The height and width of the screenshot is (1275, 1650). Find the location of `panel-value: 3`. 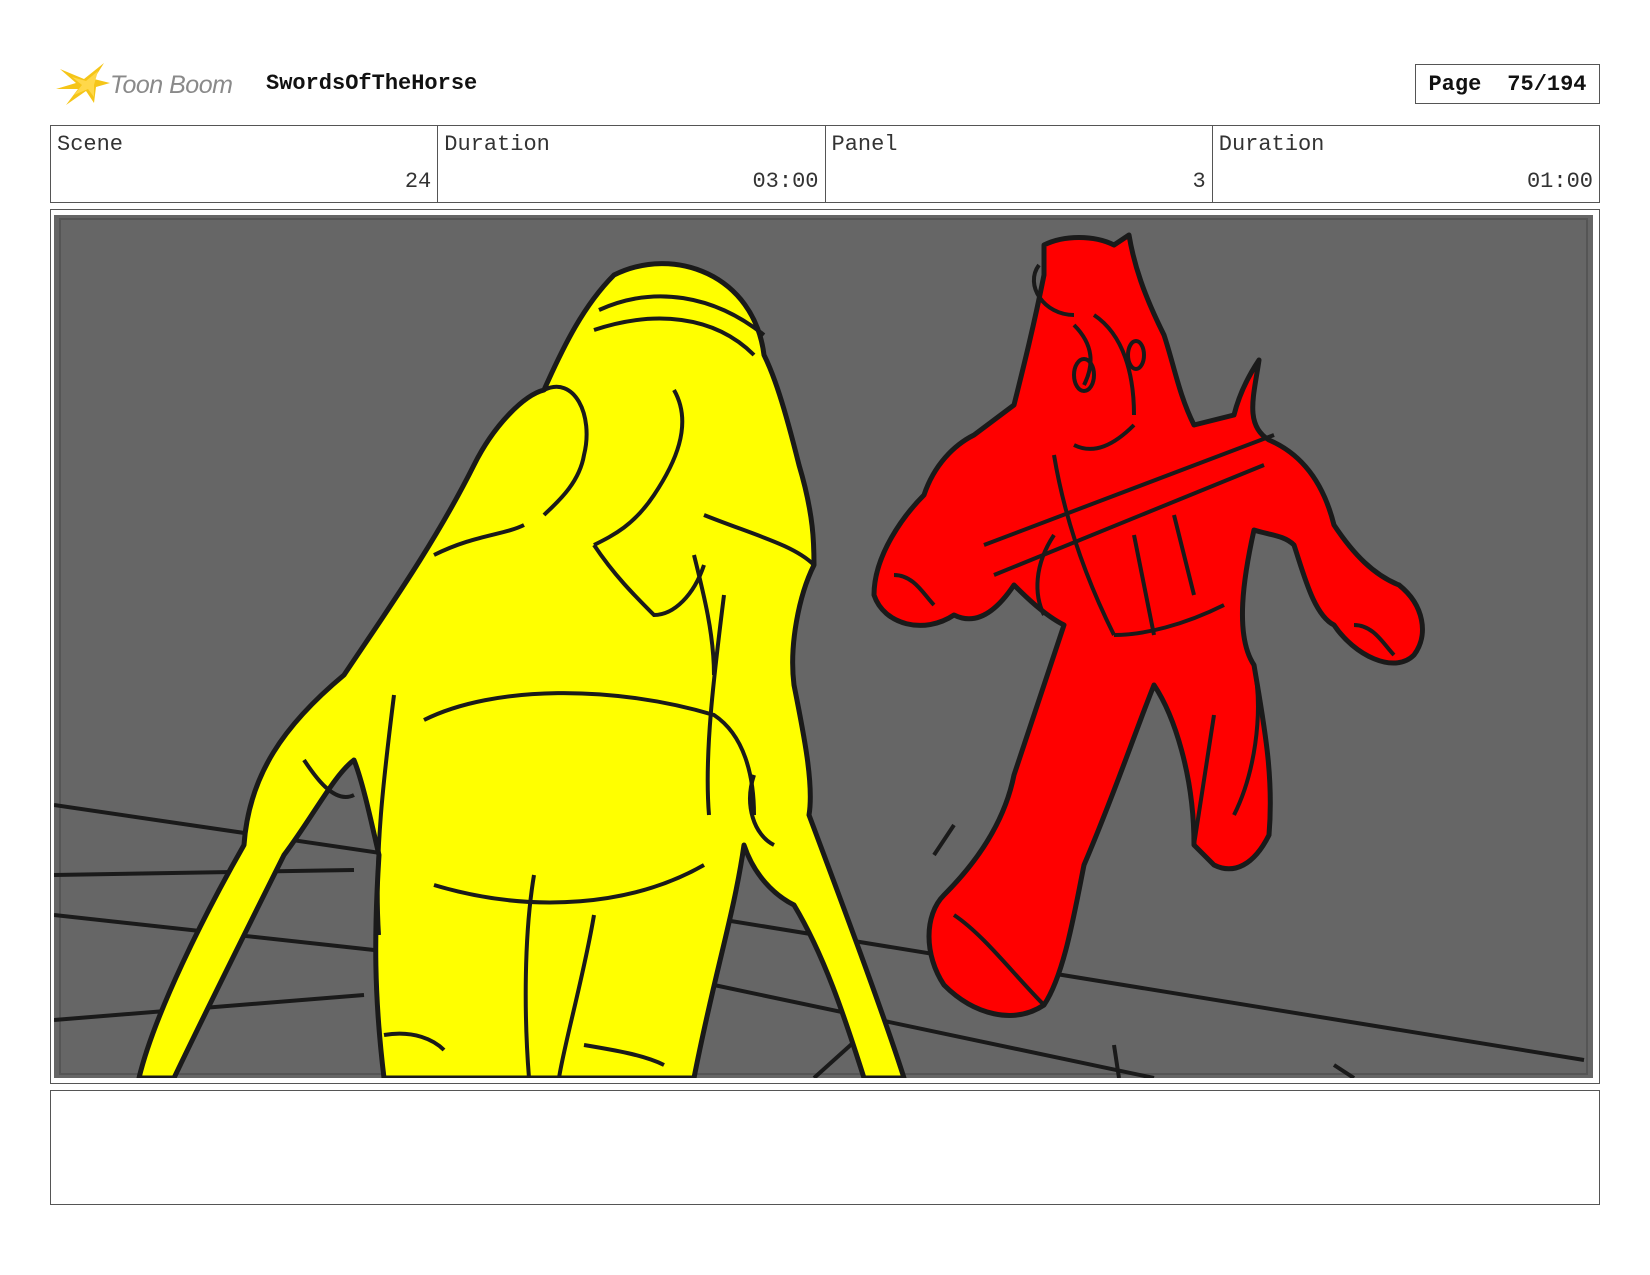

panel-value: 3 is located at coordinates (1199, 181).